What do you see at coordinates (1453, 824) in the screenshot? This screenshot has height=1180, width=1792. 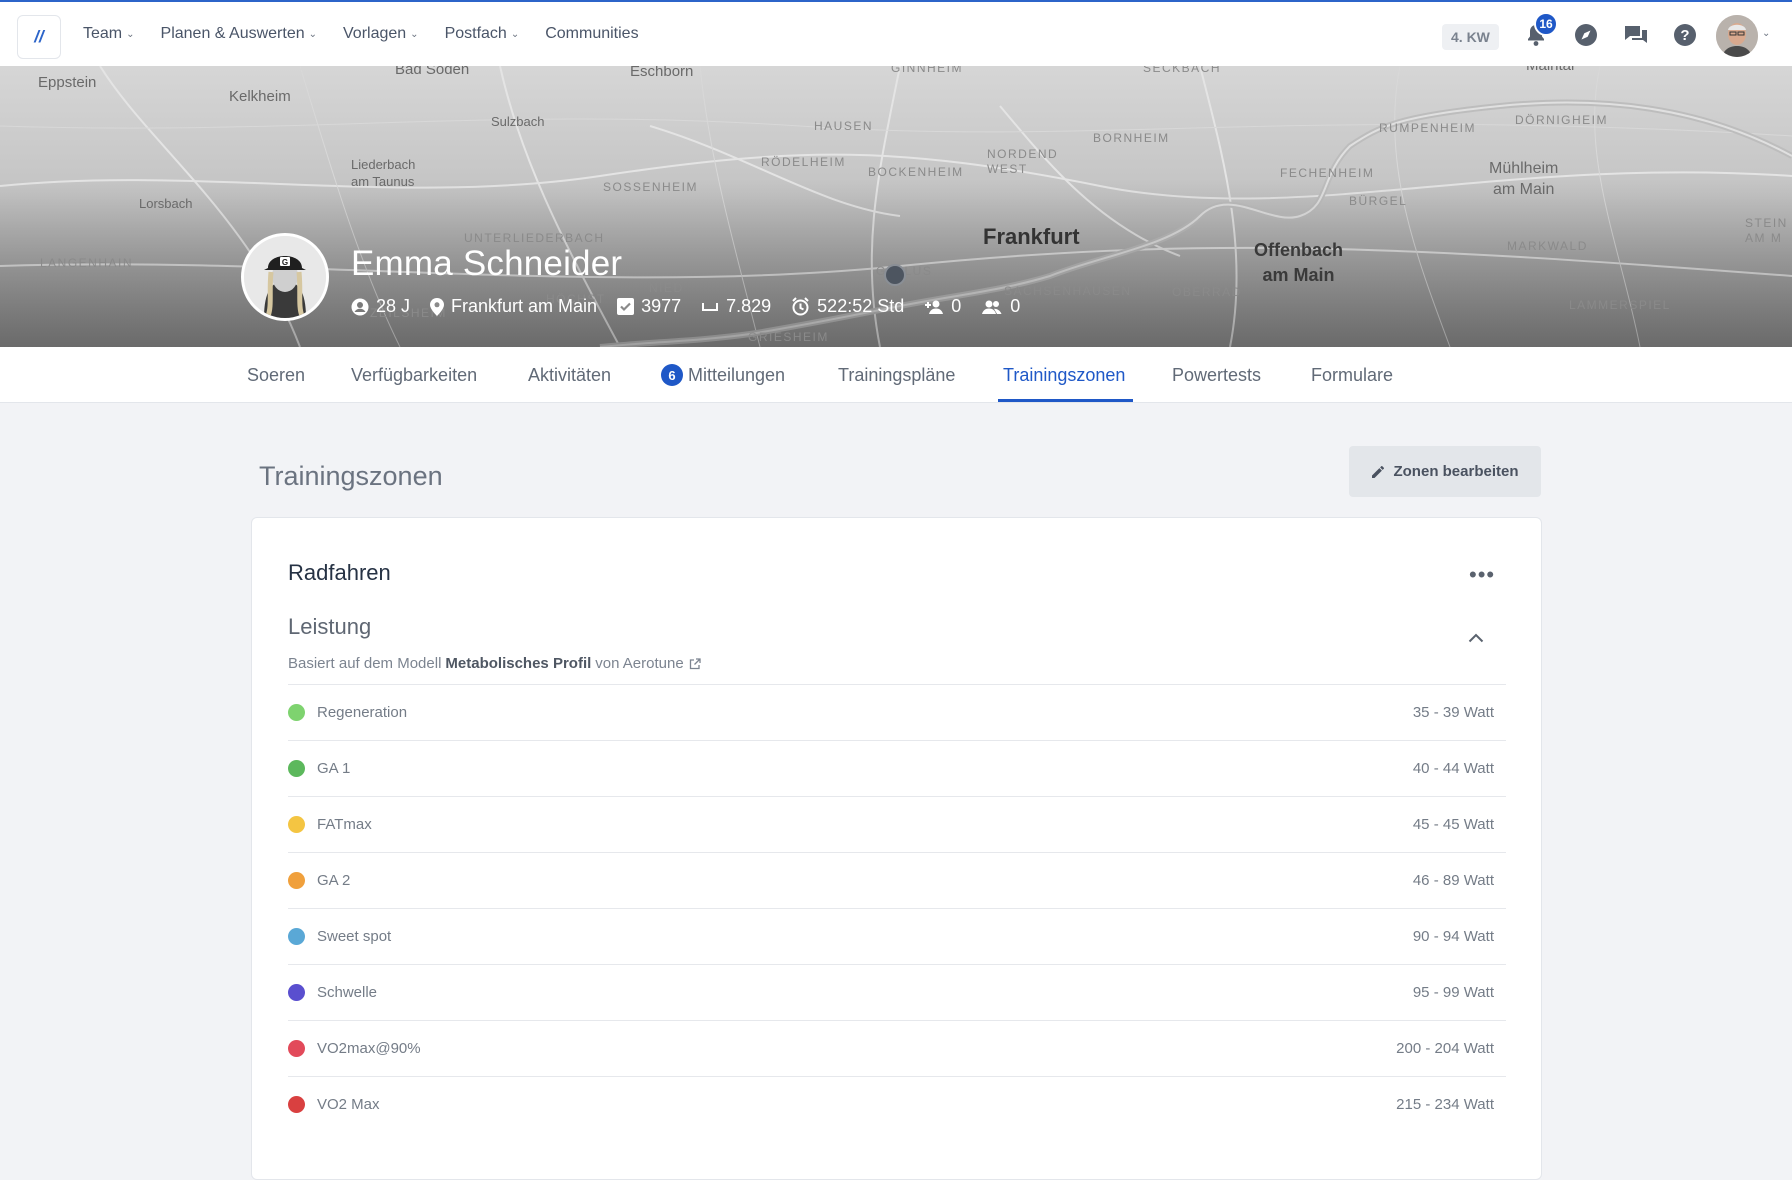 I see `zone-range: 45 - 45 Watt` at bounding box center [1453, 824].